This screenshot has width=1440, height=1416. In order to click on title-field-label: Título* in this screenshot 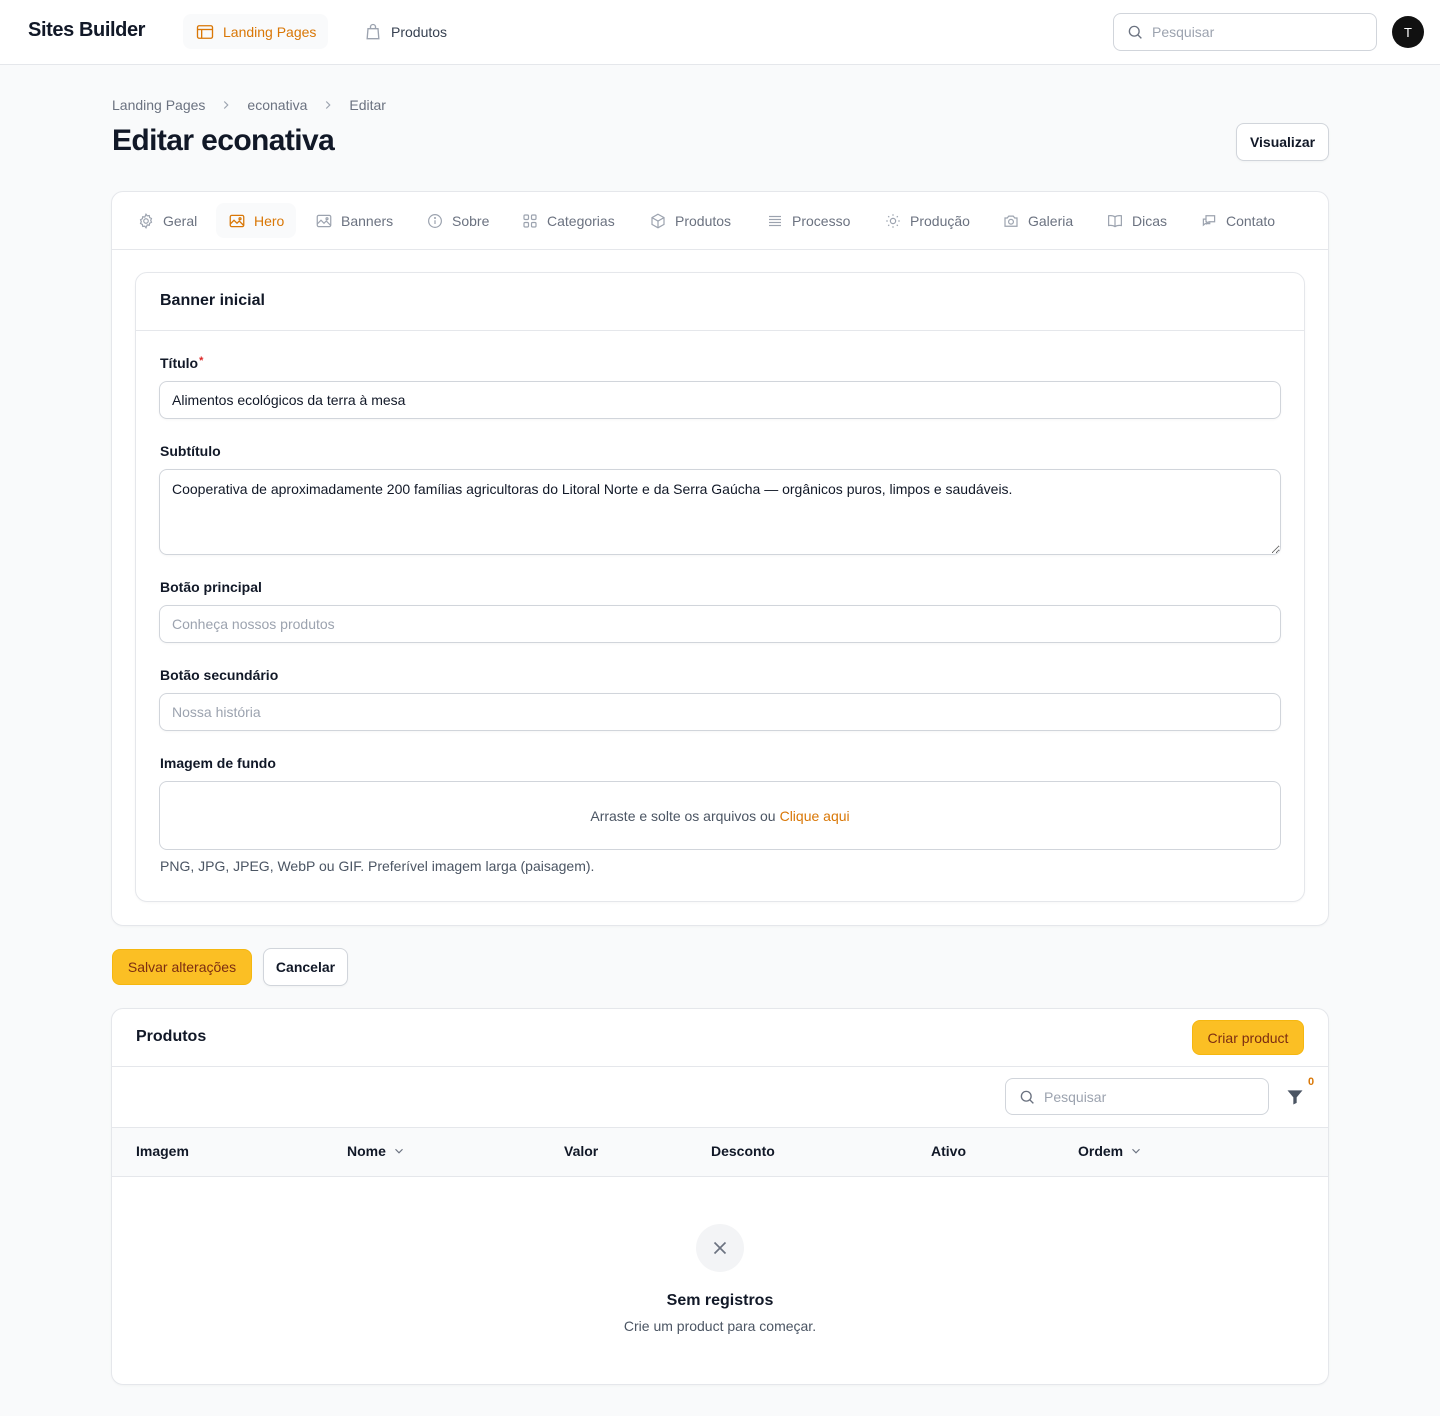, I will do `click(181, 363)`.